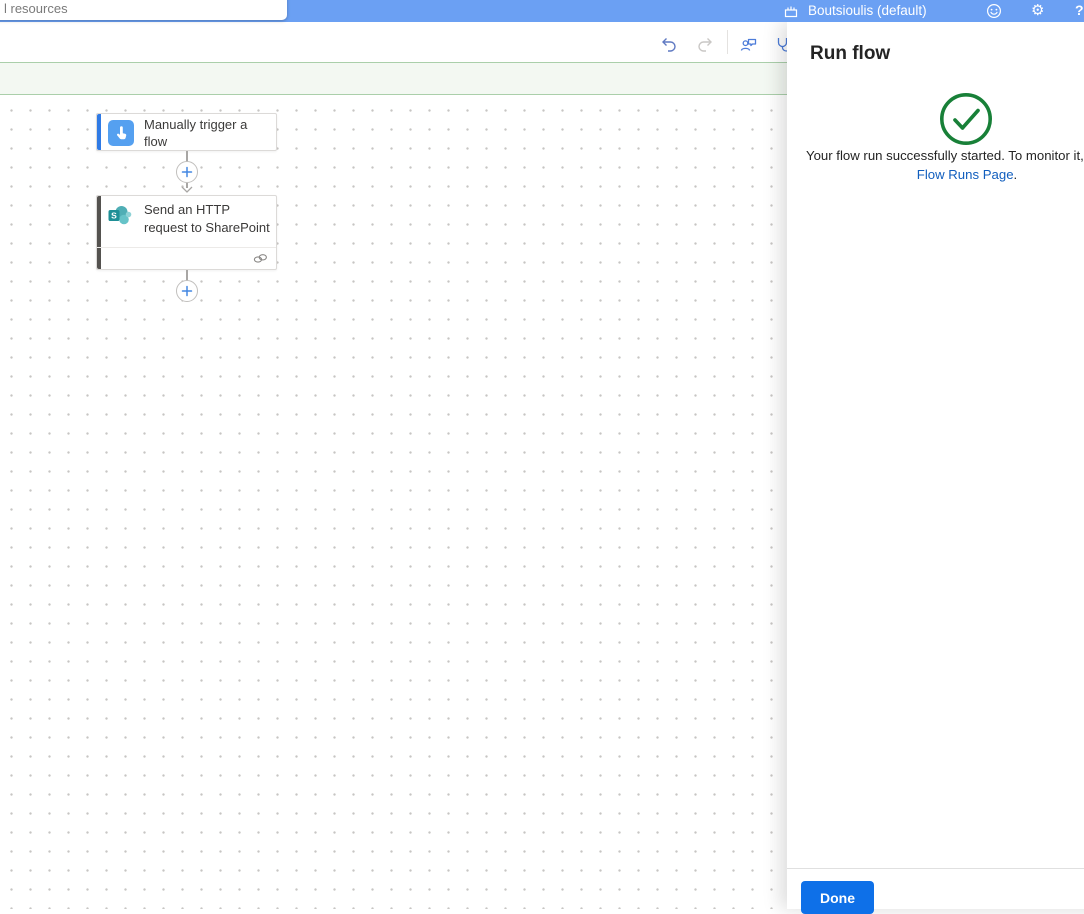 This screenshot has width=1084, height=914. I want to click on environment-selector: Boutsioulis (default), so click(867, 10).